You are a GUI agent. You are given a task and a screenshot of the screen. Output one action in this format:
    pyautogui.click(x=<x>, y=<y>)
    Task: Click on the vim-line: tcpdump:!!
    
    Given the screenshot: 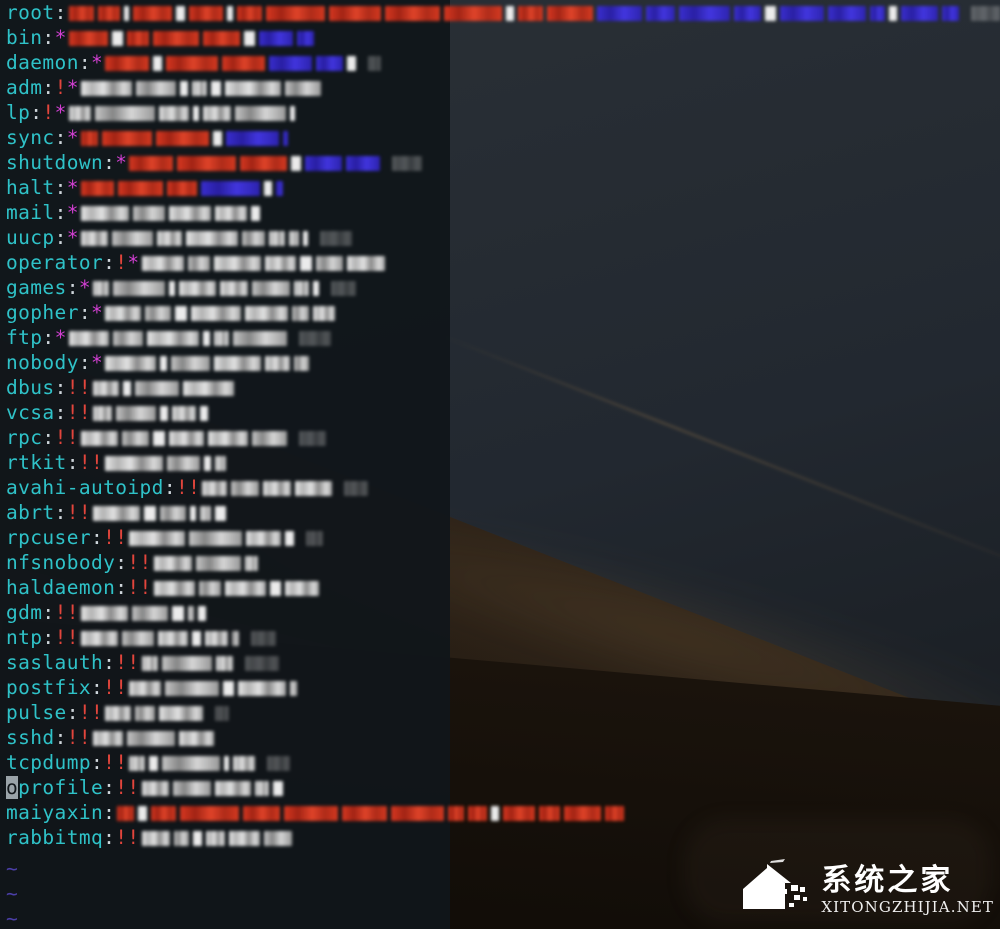 What is the action you would take?
    pyautogui.click(x=149, y=762)
    